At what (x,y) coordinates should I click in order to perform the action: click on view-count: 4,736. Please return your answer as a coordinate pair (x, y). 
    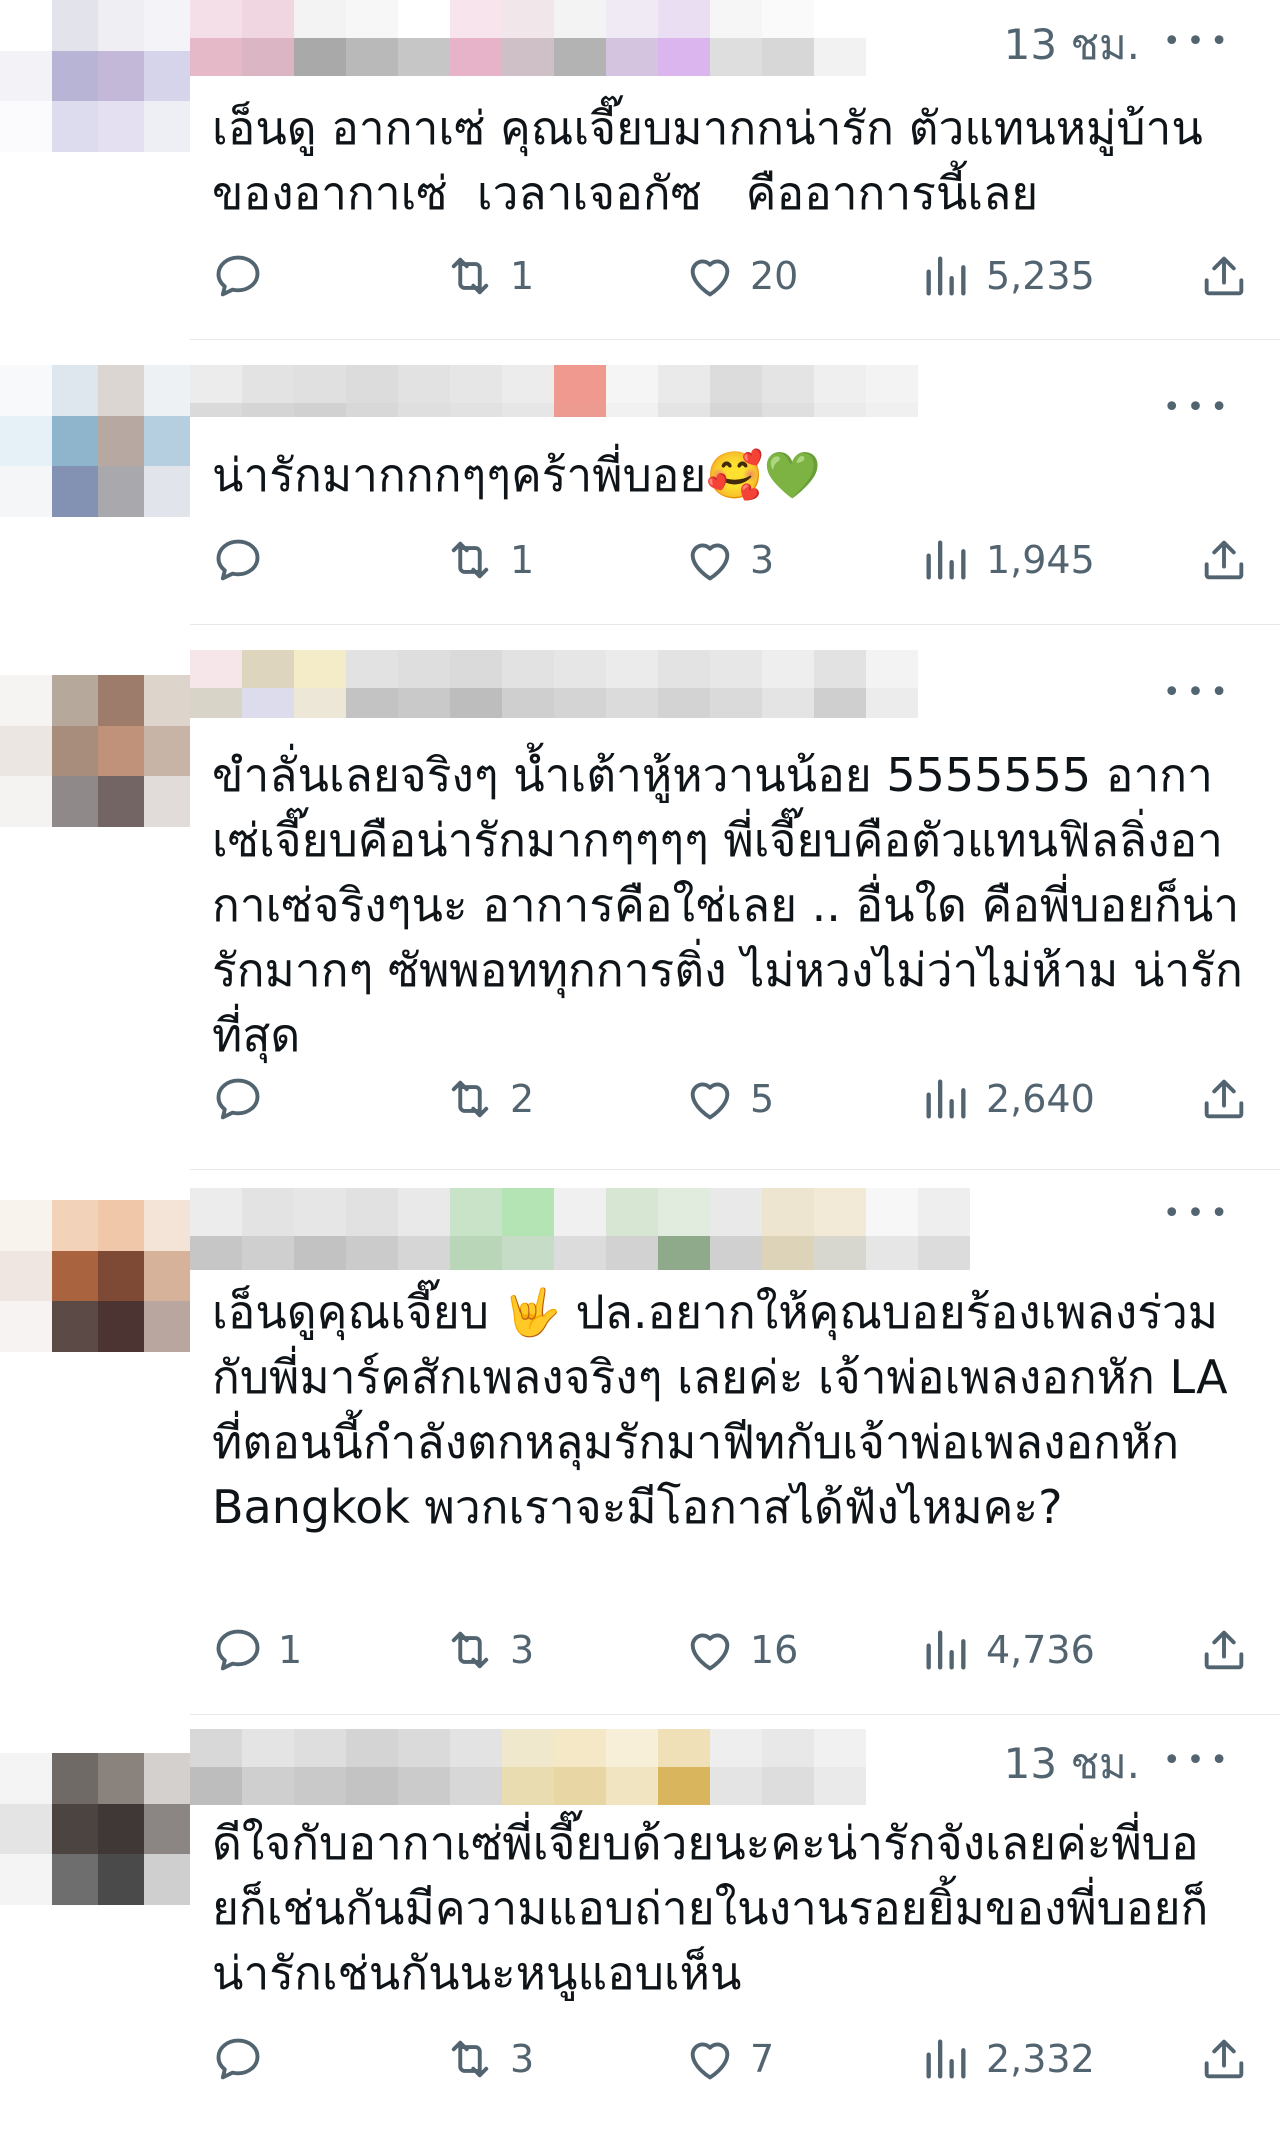
    Looking at the image, I should click on (1040, 1650).